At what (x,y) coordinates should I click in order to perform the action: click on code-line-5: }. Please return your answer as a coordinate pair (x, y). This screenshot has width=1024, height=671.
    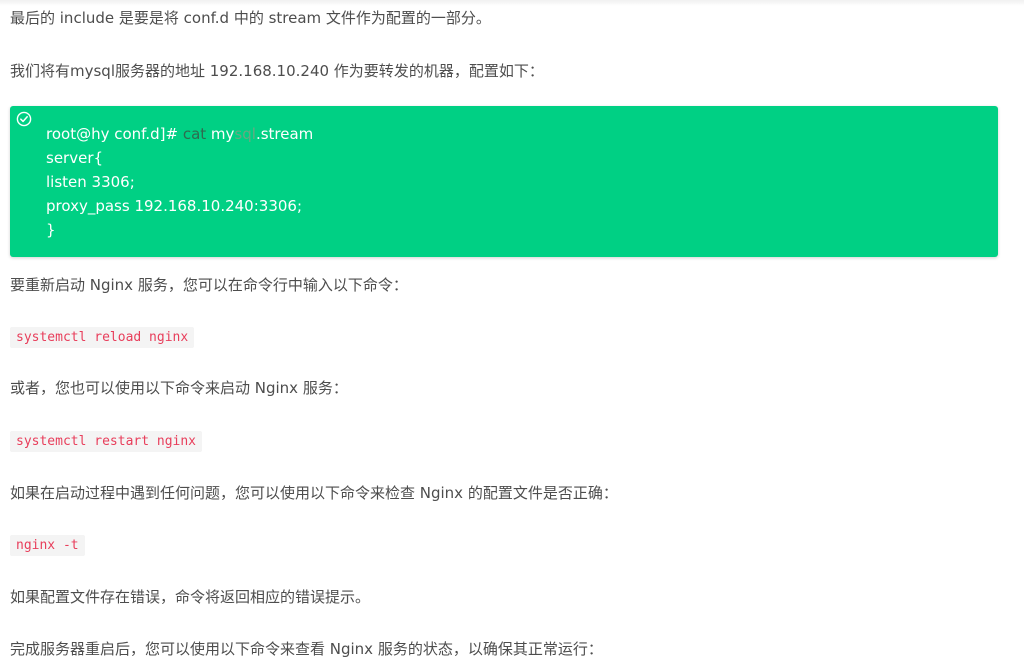
    Looking at the image, I should click on (51, 230).